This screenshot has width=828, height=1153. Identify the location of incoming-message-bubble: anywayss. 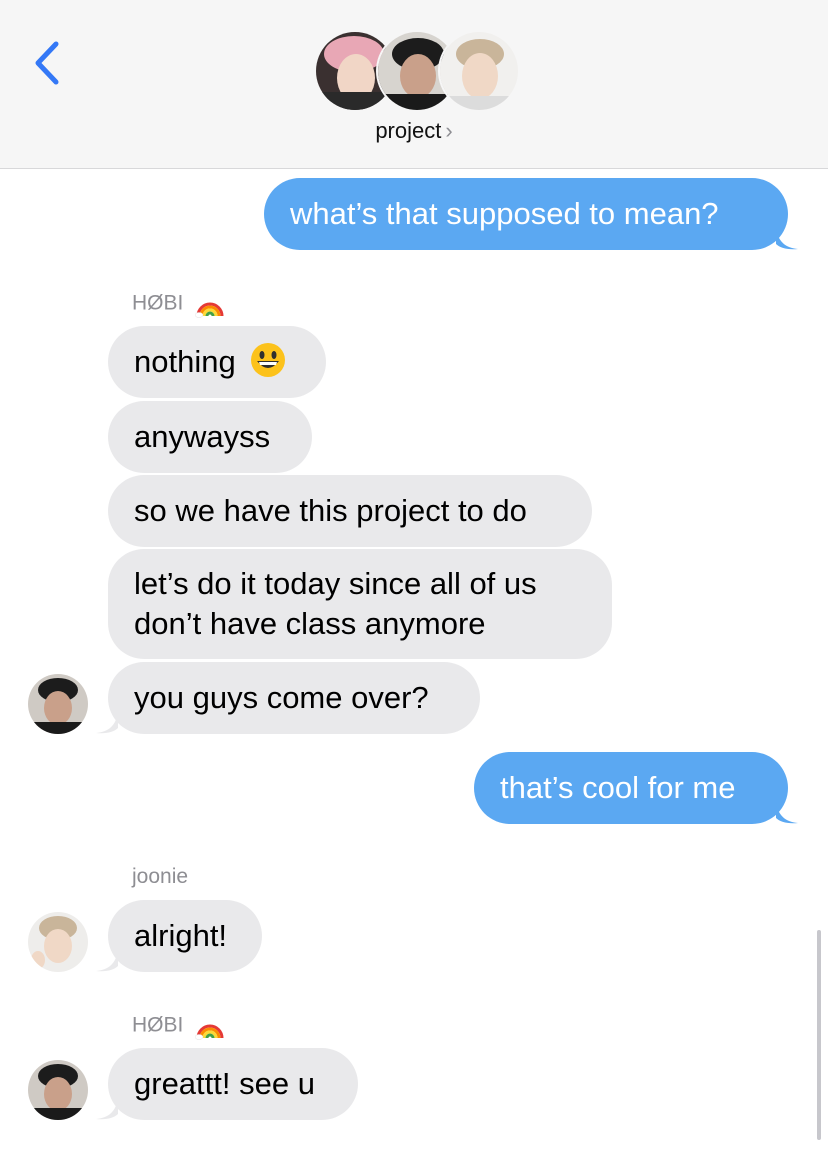
(210, 437).